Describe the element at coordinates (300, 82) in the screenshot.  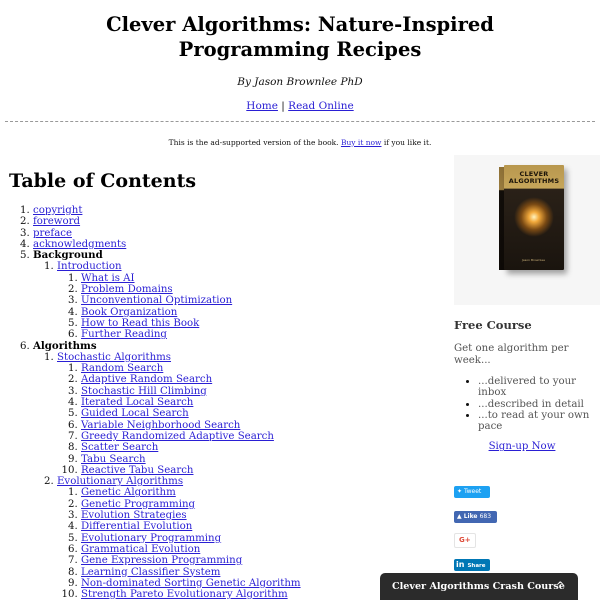
I see `byline: By Jason Brownlee PhD` at that location.